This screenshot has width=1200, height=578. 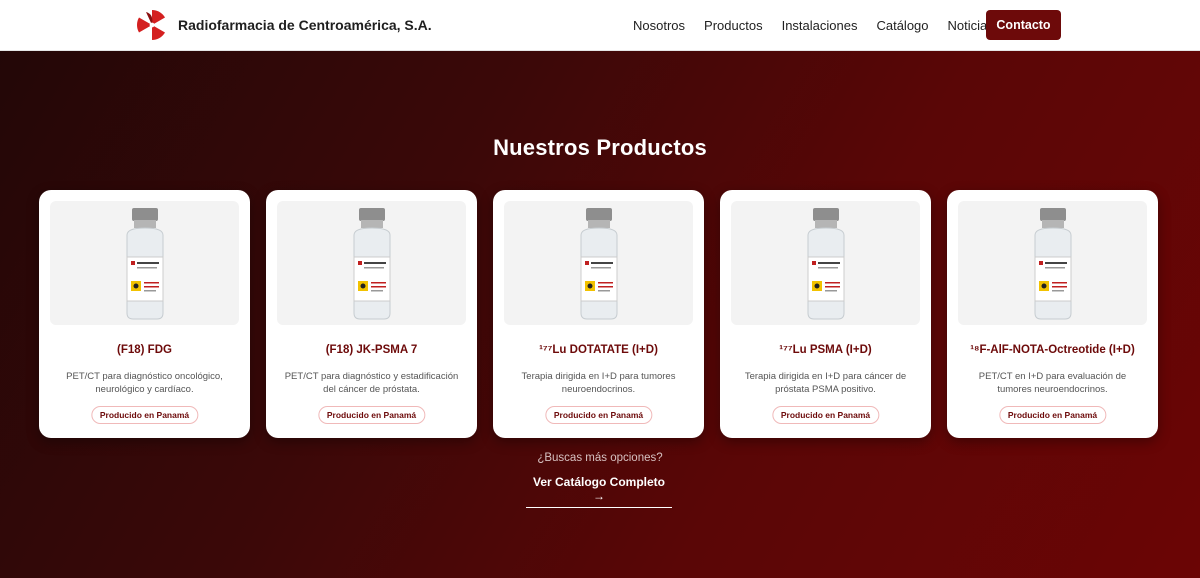 I want to click on radiation-logo-icon, so click(x=151, y=25).